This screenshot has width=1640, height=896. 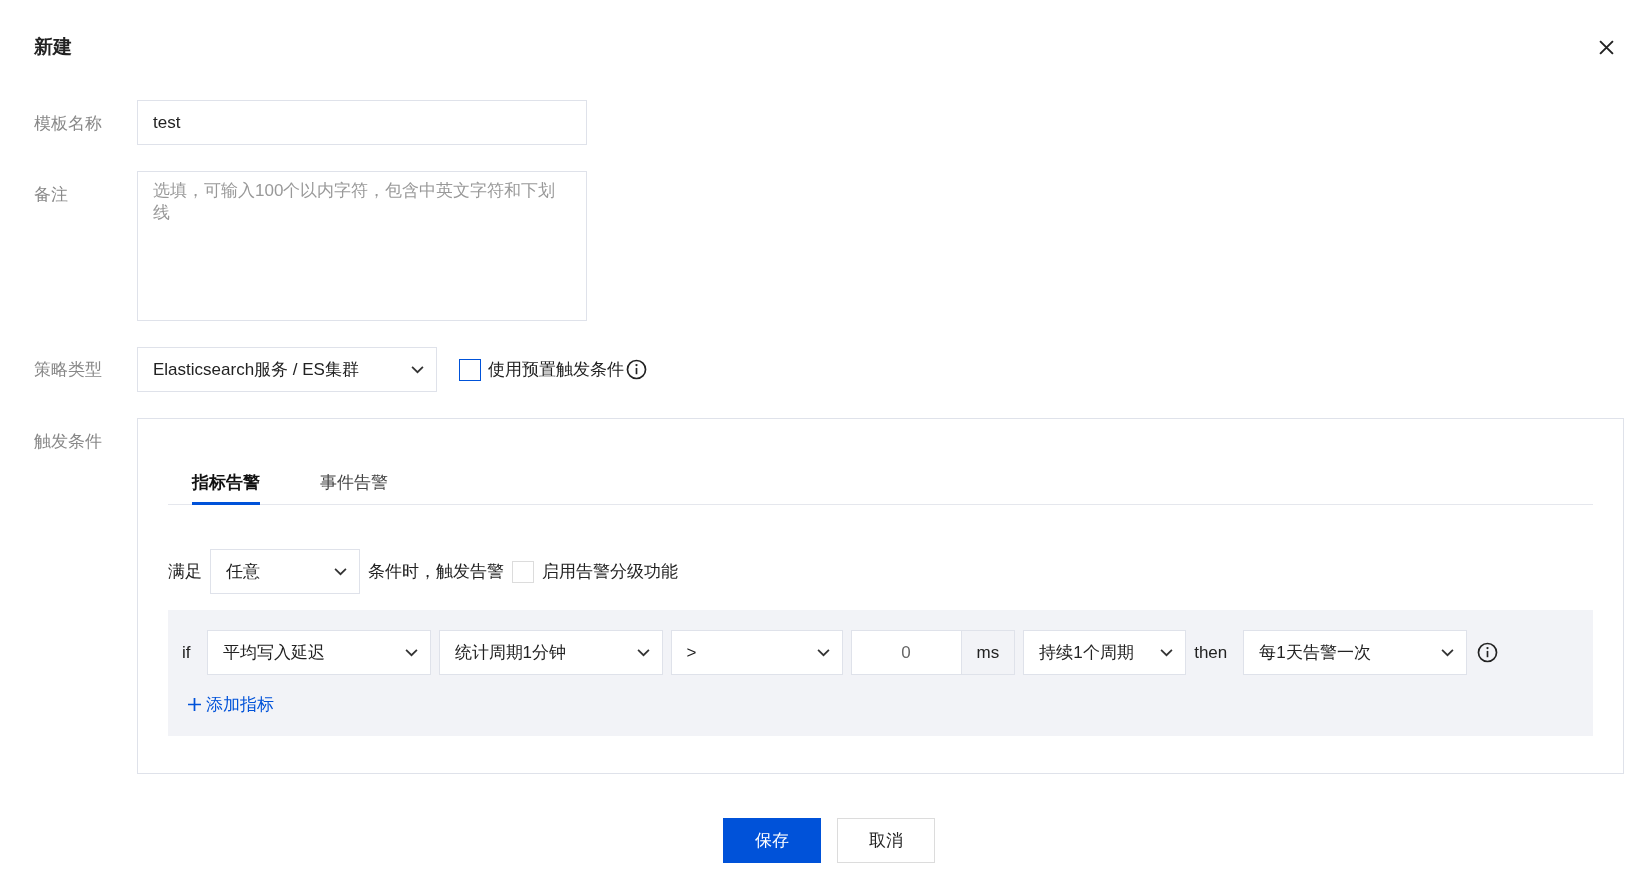 What do you see at coordinates (231, 704) in the screenshot?
I see `add-metric-link: 添加指标` at bounding box center [231, 704].